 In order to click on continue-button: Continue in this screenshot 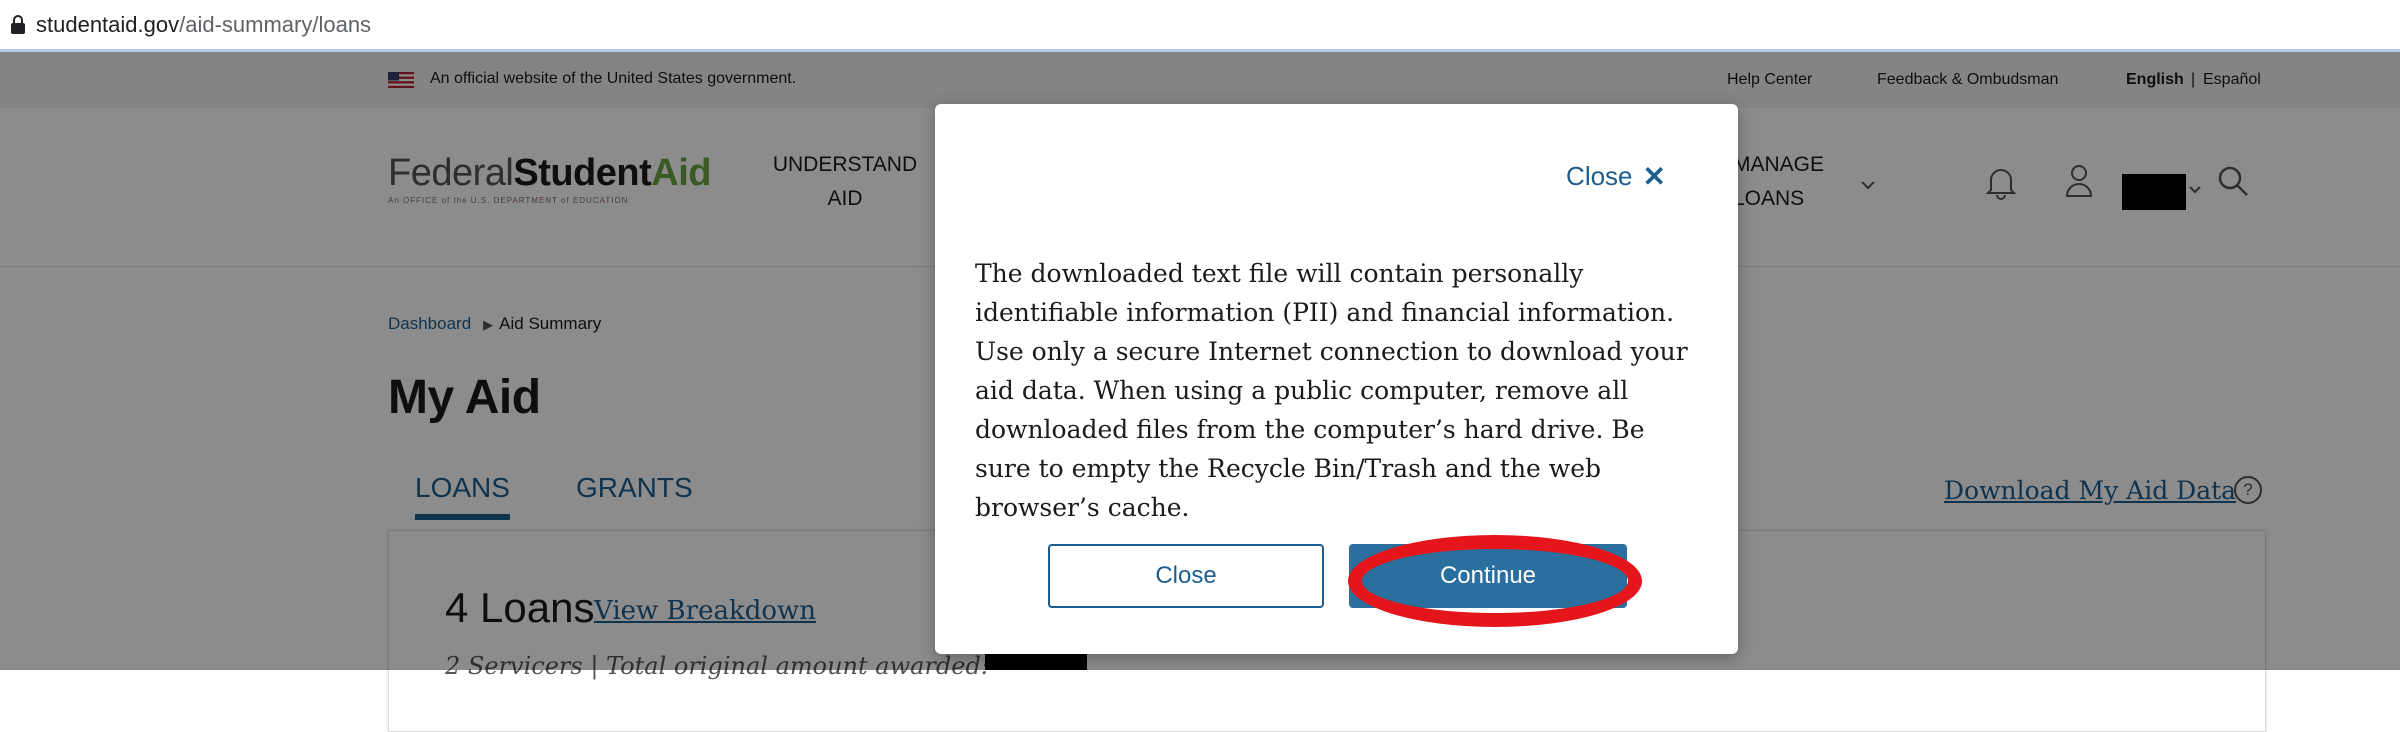, I will do `click(1488, 576)`.